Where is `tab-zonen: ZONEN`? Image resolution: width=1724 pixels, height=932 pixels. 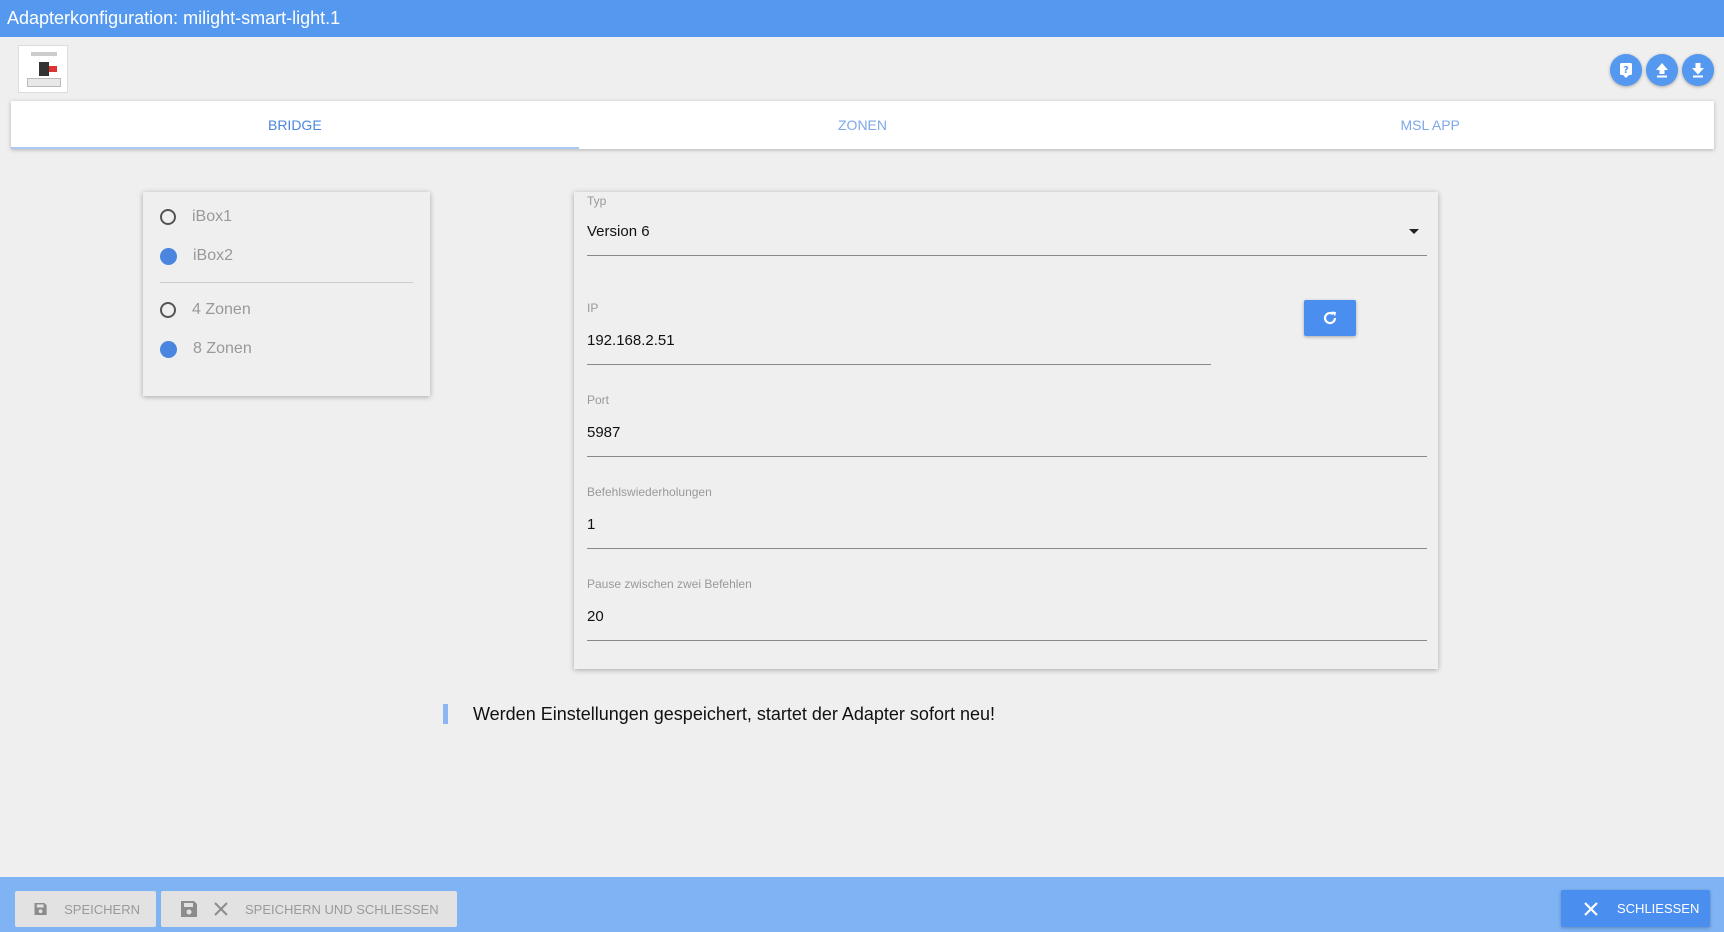
tab-zonen: ZONEN is located at coordinates (863, 125).